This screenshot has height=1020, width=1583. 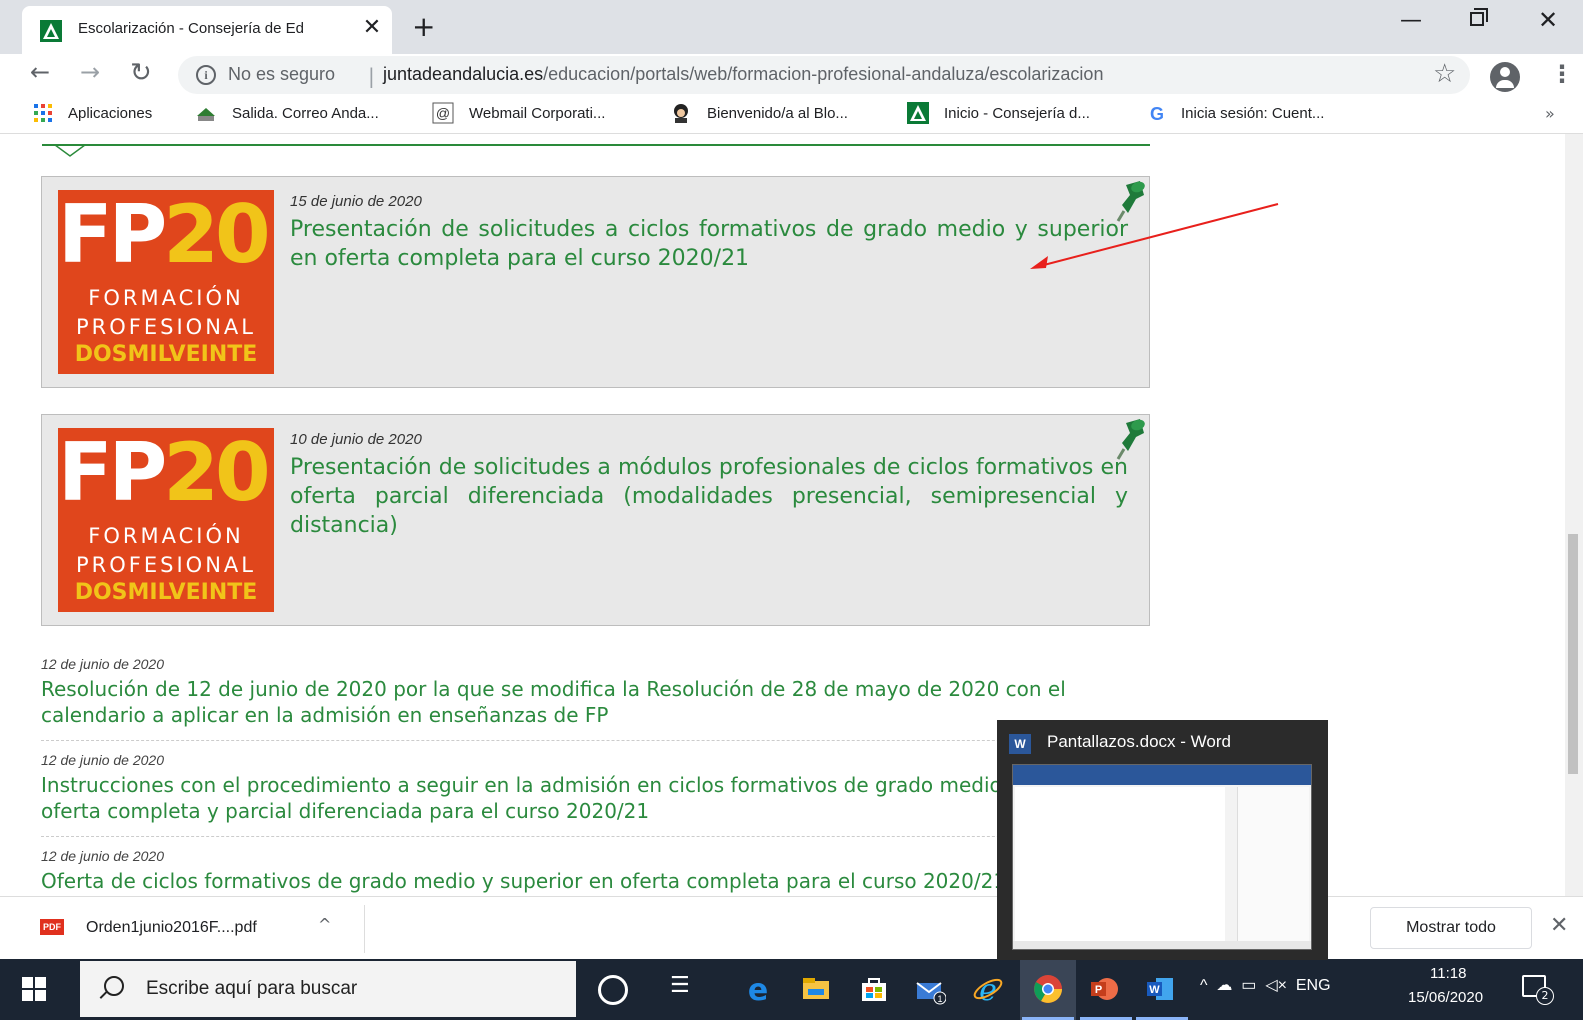 I want to click on mail-outbox-icon, so click(x=206, y=114).